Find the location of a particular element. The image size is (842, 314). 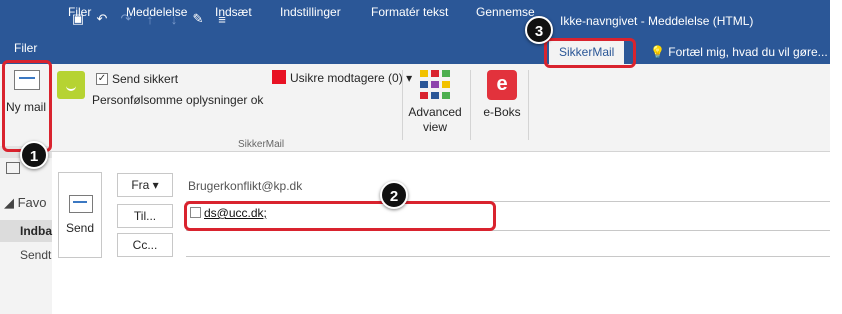

undo-icon: ↶ is located at coordinates (102, 19).